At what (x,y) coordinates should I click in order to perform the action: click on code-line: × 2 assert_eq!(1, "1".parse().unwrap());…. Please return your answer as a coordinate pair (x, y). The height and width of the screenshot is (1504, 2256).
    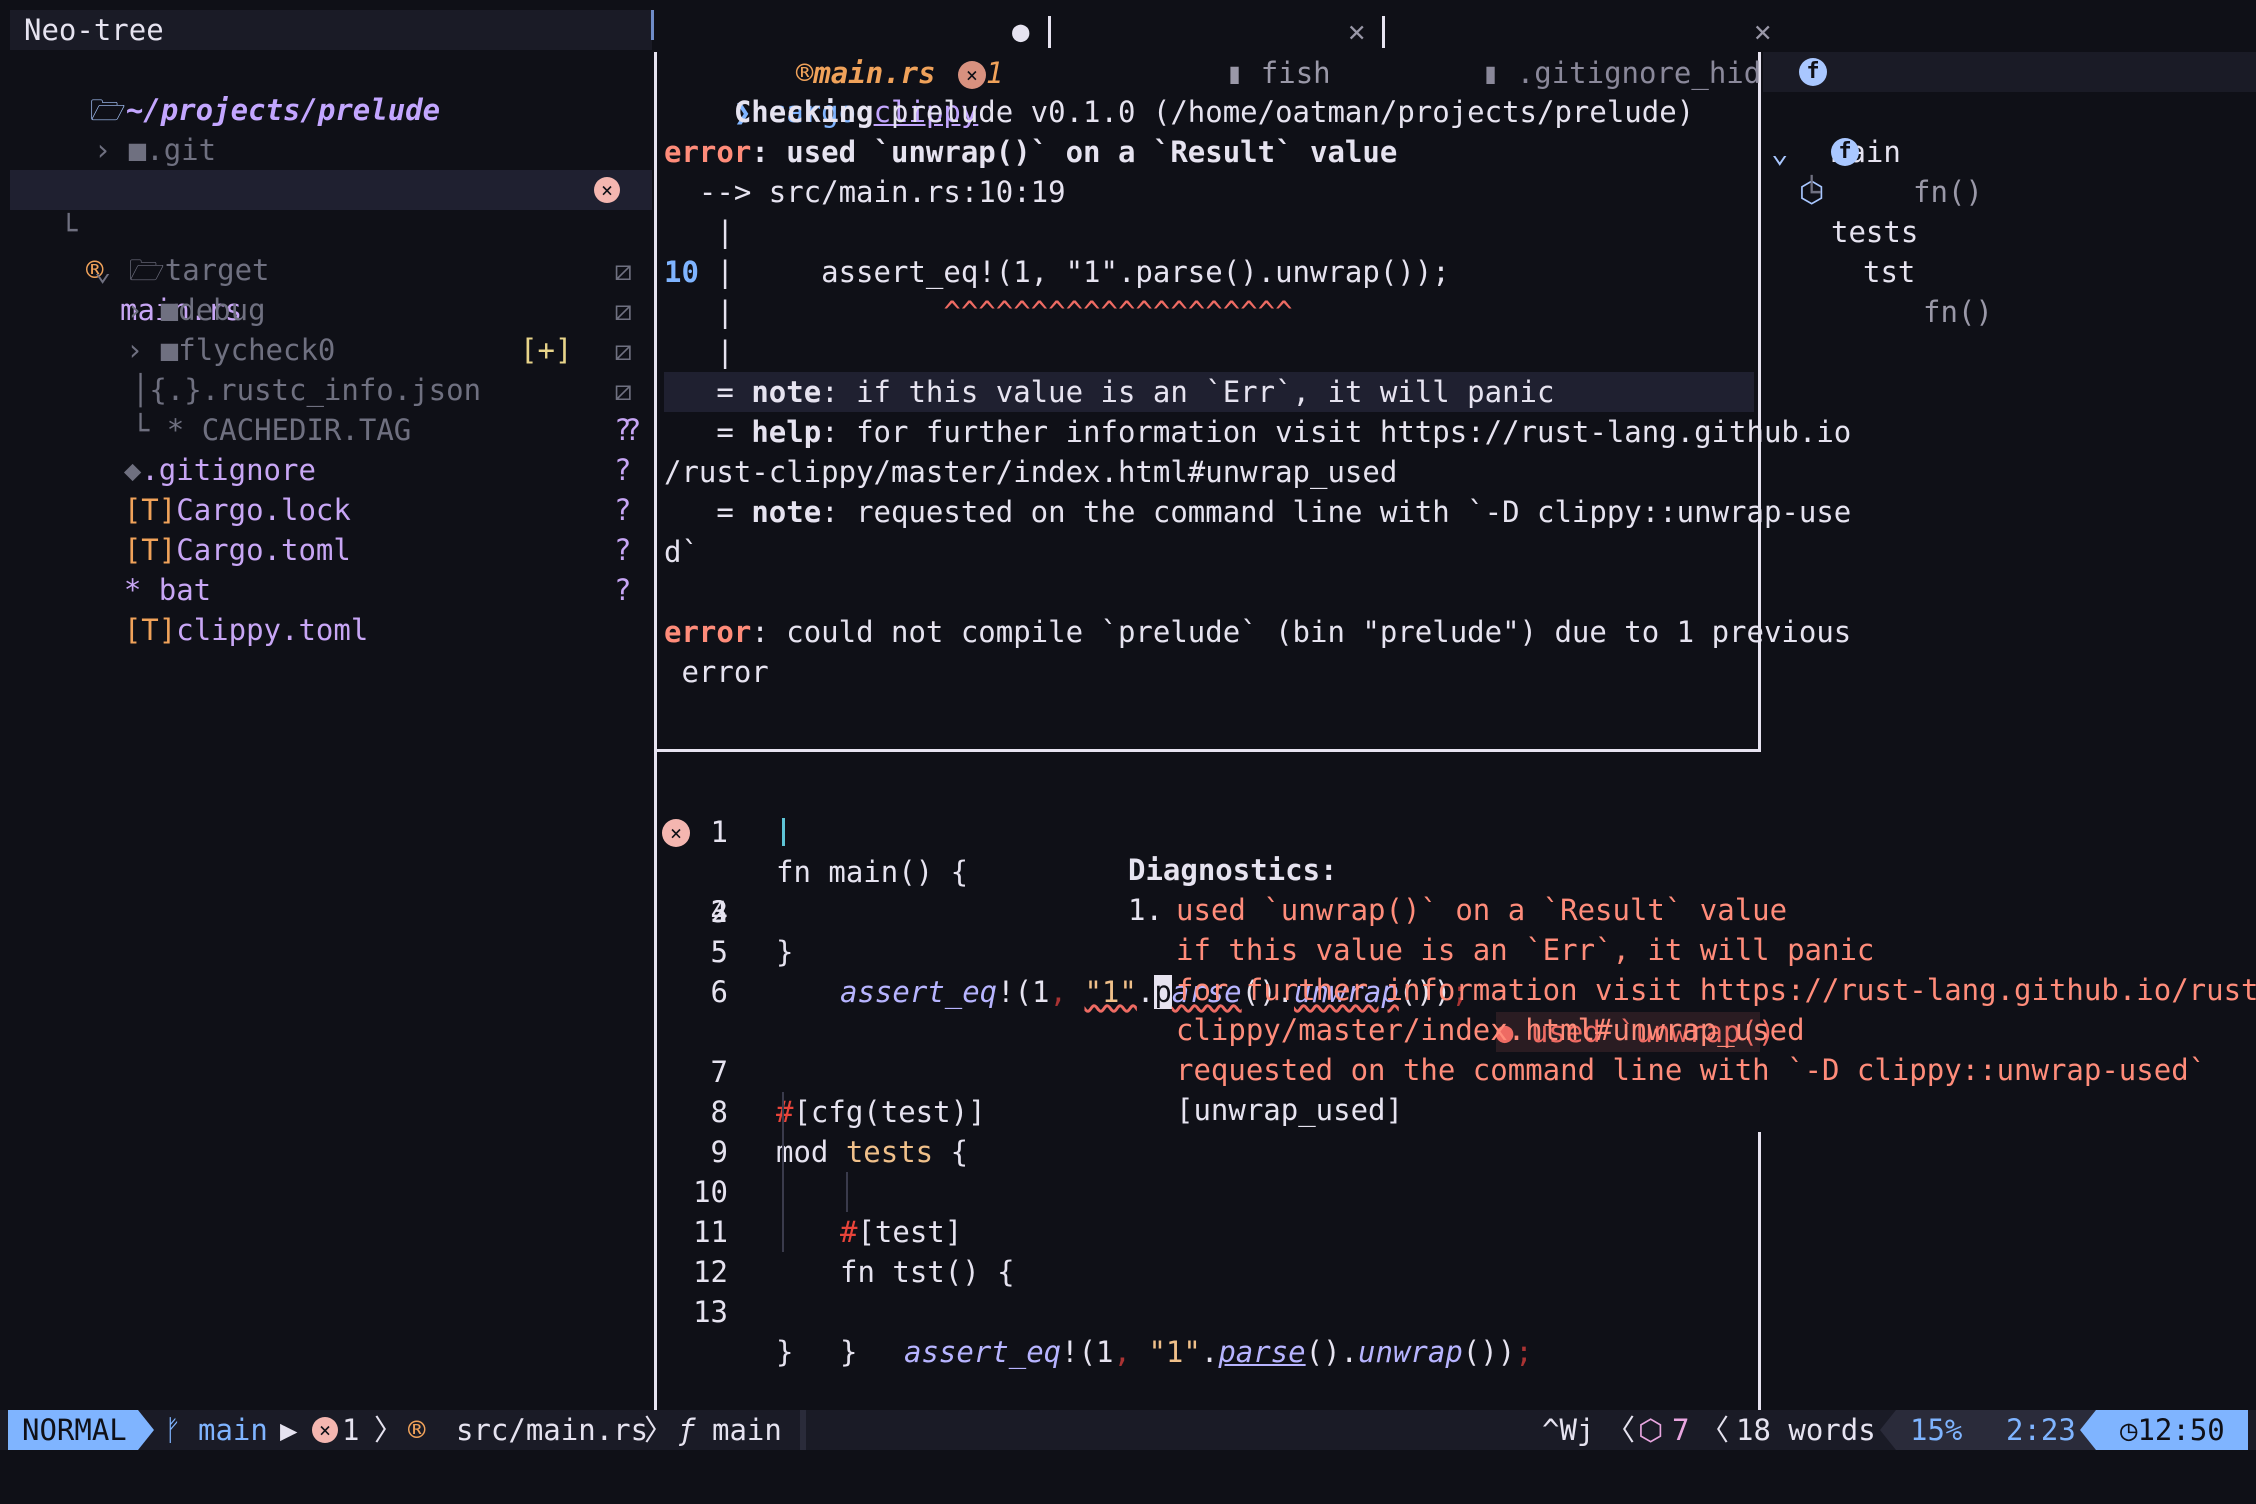
    Looking at the image, I should click on (1215, 932).